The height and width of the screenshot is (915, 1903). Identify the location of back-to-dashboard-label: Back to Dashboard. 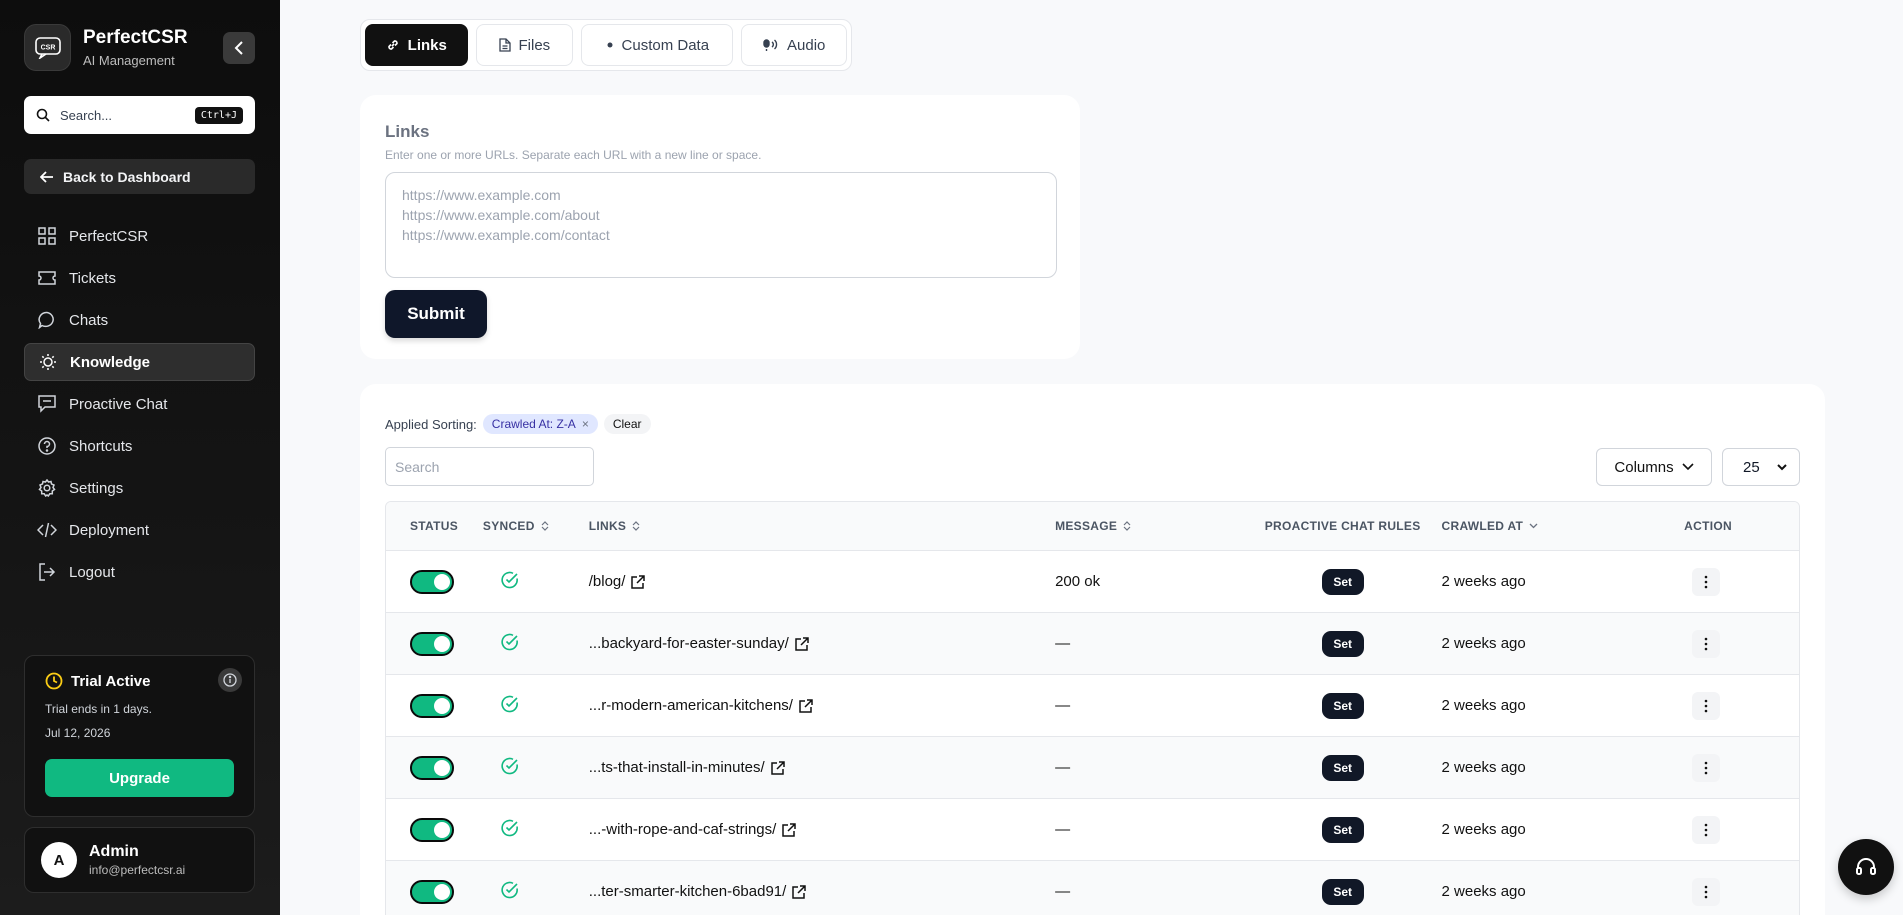
(127, 176).